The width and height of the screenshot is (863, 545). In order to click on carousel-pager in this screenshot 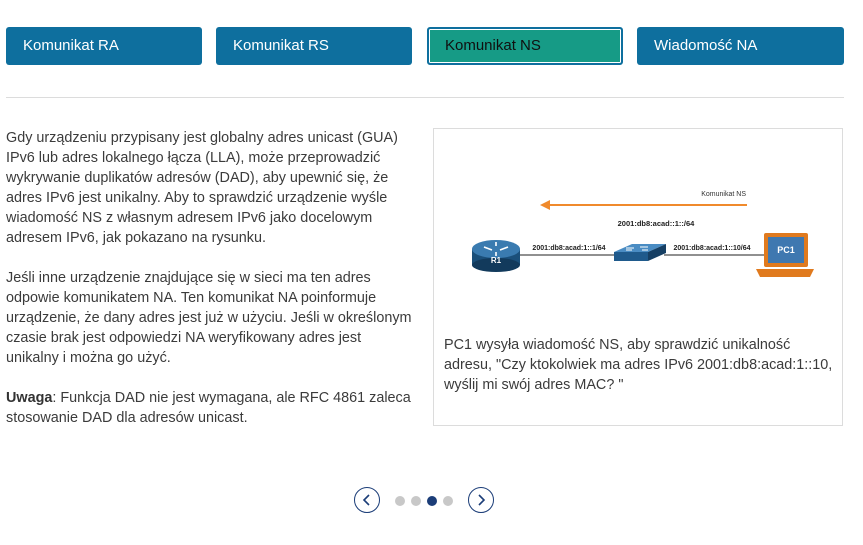, I will do `click(425, 501)`.